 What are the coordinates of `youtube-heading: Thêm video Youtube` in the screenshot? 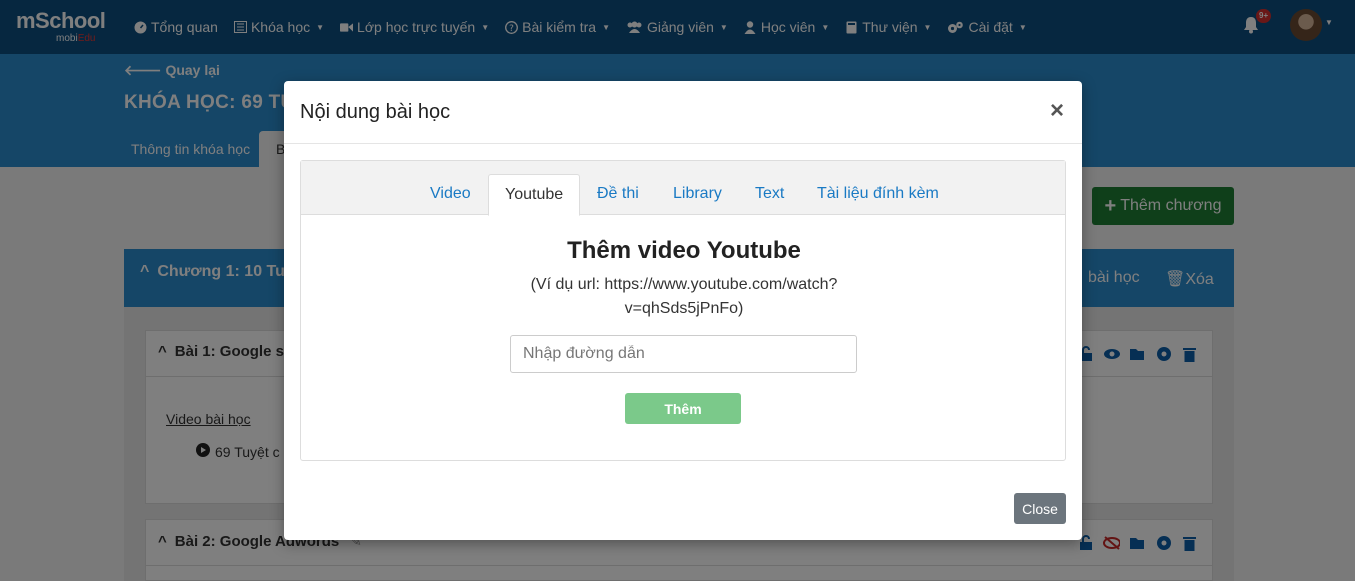 It's located at (684, 250).